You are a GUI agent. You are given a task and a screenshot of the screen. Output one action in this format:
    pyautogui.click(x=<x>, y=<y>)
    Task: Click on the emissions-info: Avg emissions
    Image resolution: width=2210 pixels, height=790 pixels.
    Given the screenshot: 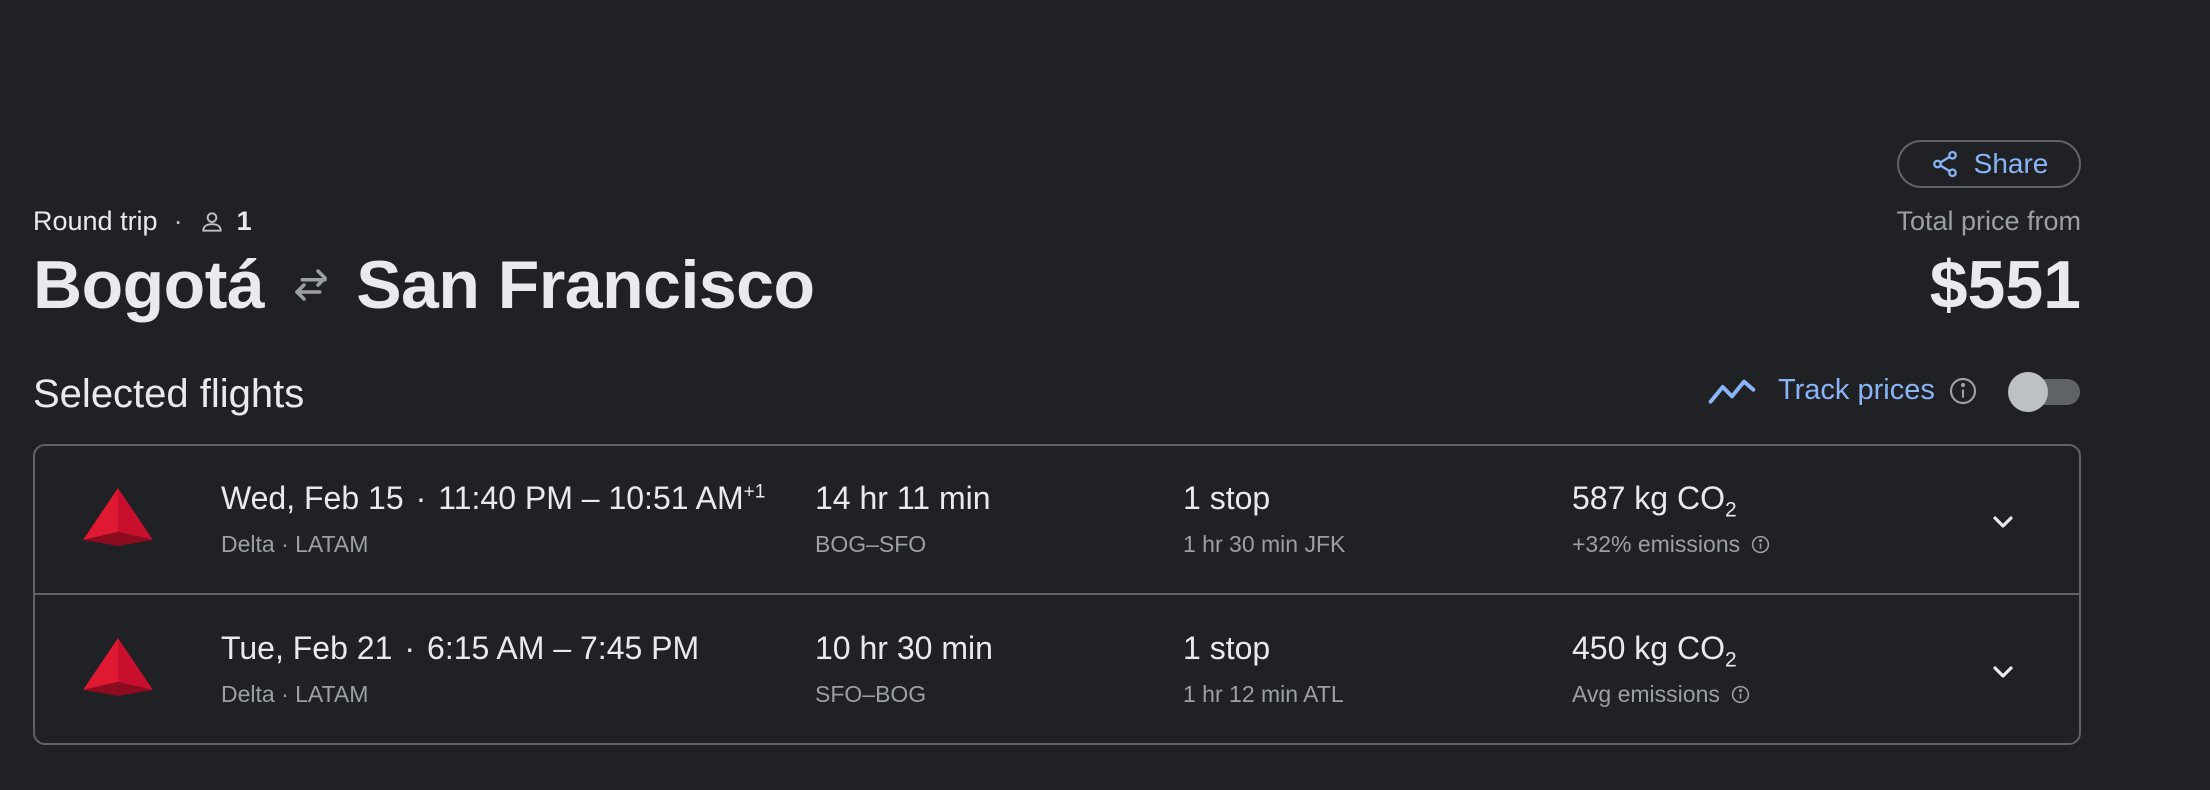 What is the action you would take?
    pyautogui.click(x=1661, y=694)
    